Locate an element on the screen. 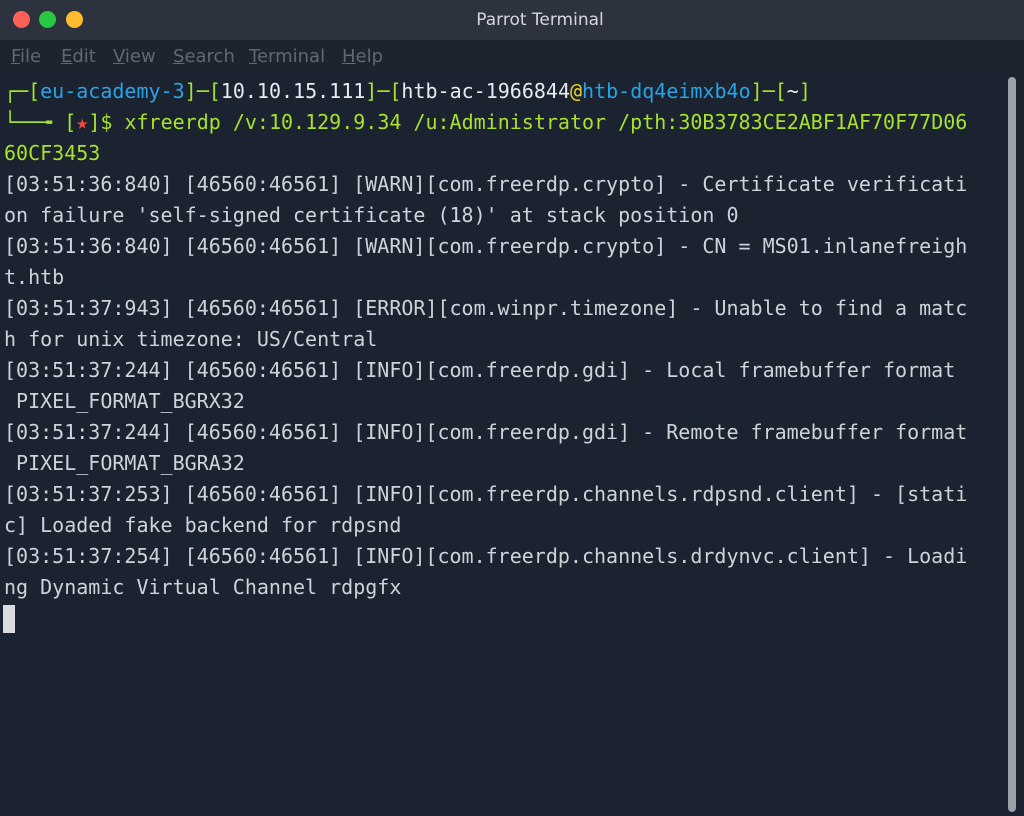 The width and height of the screenshot is (1024, 816). menu-edit-label: dit is located at coordinates (84, 56).